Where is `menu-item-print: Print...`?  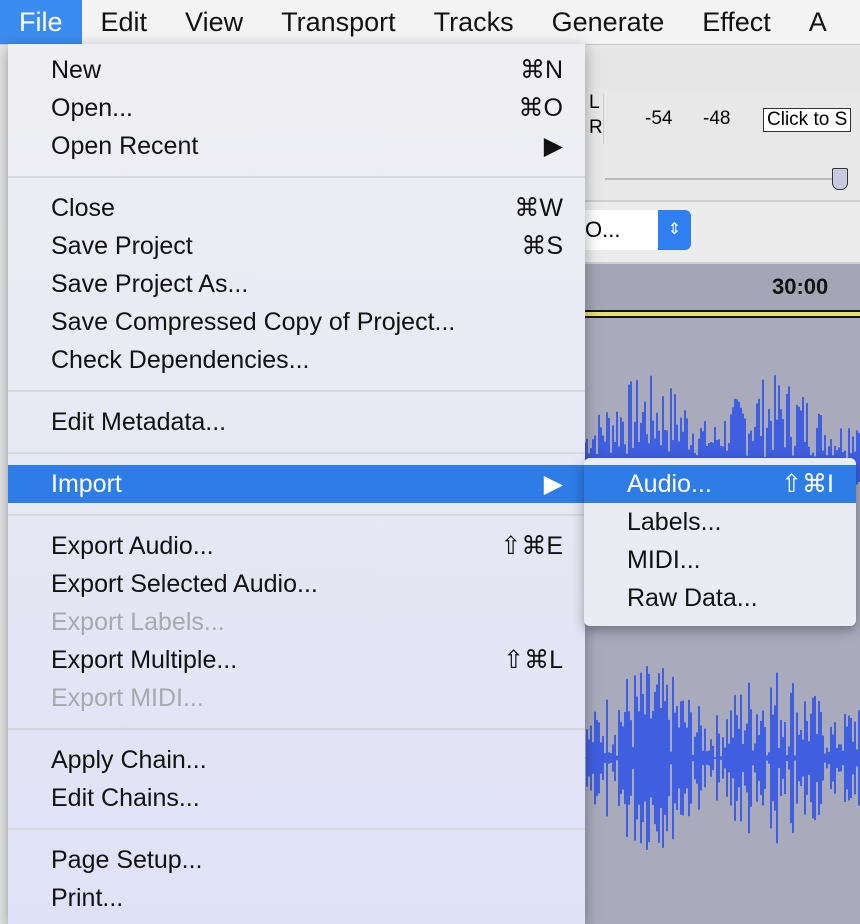
menu-item-print: Print... is located at coordinates (296, 898).